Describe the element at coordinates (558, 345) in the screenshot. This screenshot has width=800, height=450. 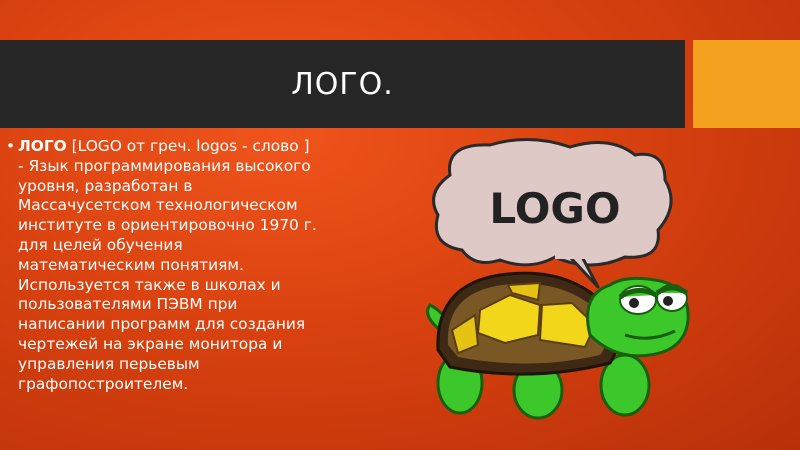
I see `turtle-icon` at that location.